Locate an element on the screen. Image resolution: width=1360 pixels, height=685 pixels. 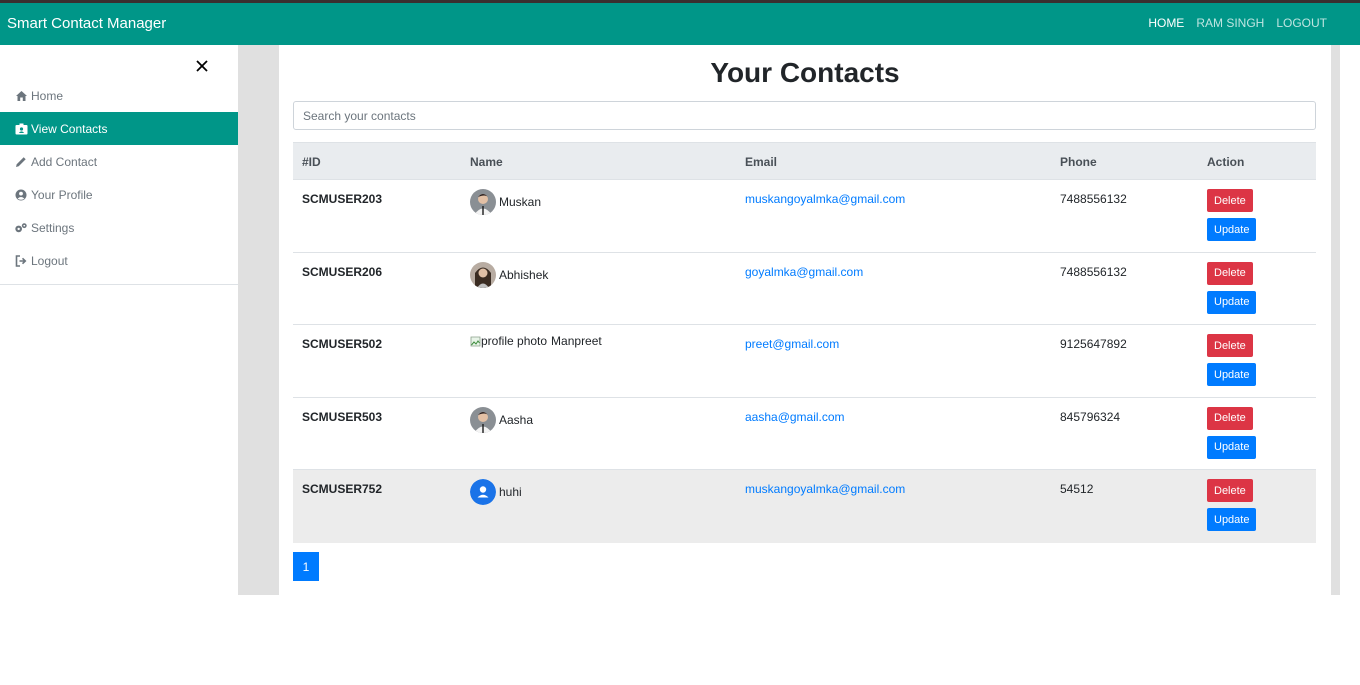
image-alt-text: profile photo is located at coordinates (514, 341).